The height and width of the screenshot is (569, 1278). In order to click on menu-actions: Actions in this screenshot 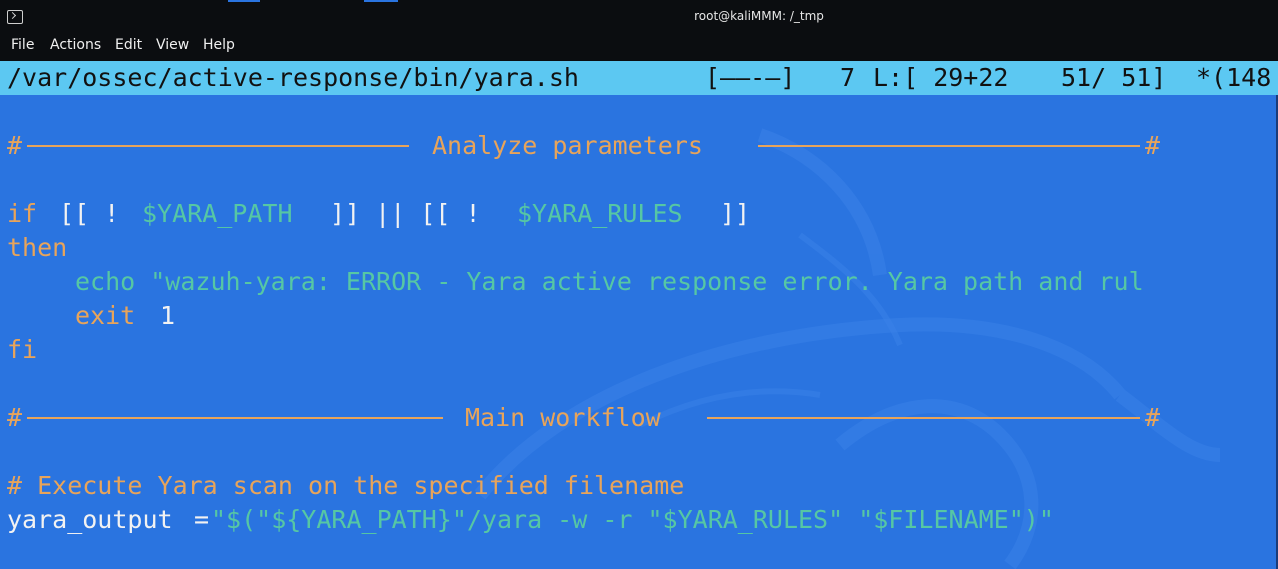, I will do `click(75, 45)`.